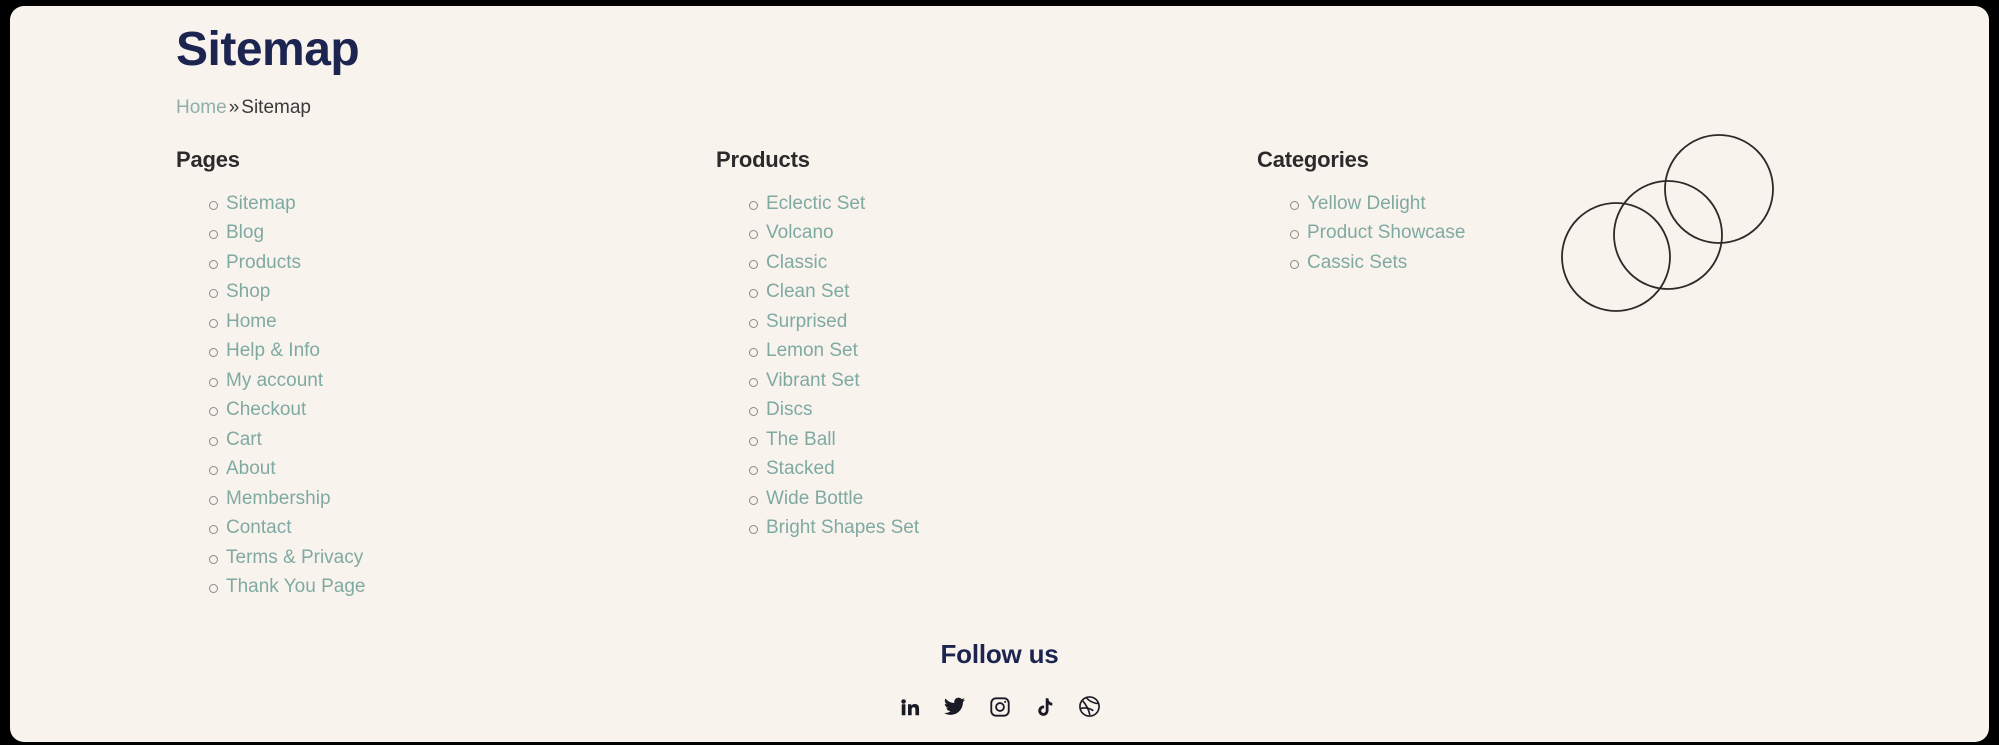  What do you see at coordinates (814, 498) in the screenshot?
I see `products-link-wide-bottle: Wide Bottle` at bounding box center [814, 498].